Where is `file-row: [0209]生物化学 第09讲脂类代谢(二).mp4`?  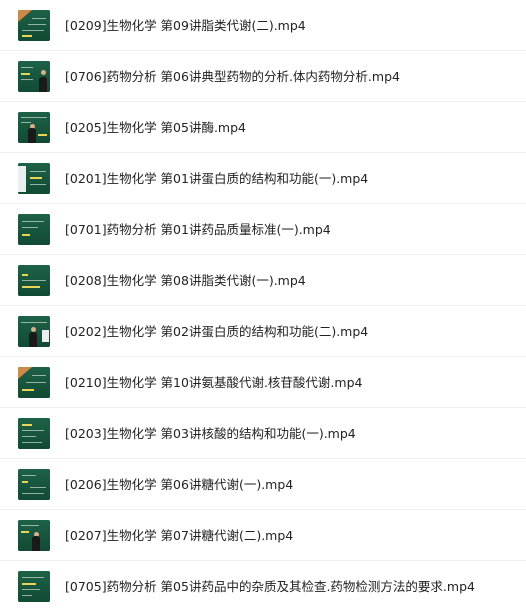
file-row: [0209]生物化学 第09讲脂类代谢(二).mp4 is located at coordinates (263, 25).